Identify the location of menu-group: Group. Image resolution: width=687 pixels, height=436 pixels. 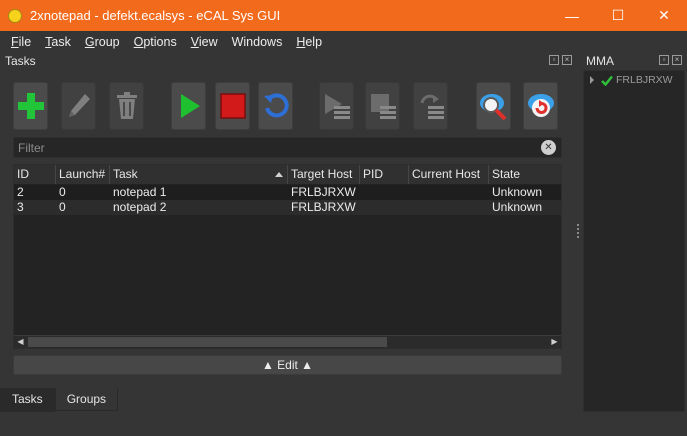
(102, 42).